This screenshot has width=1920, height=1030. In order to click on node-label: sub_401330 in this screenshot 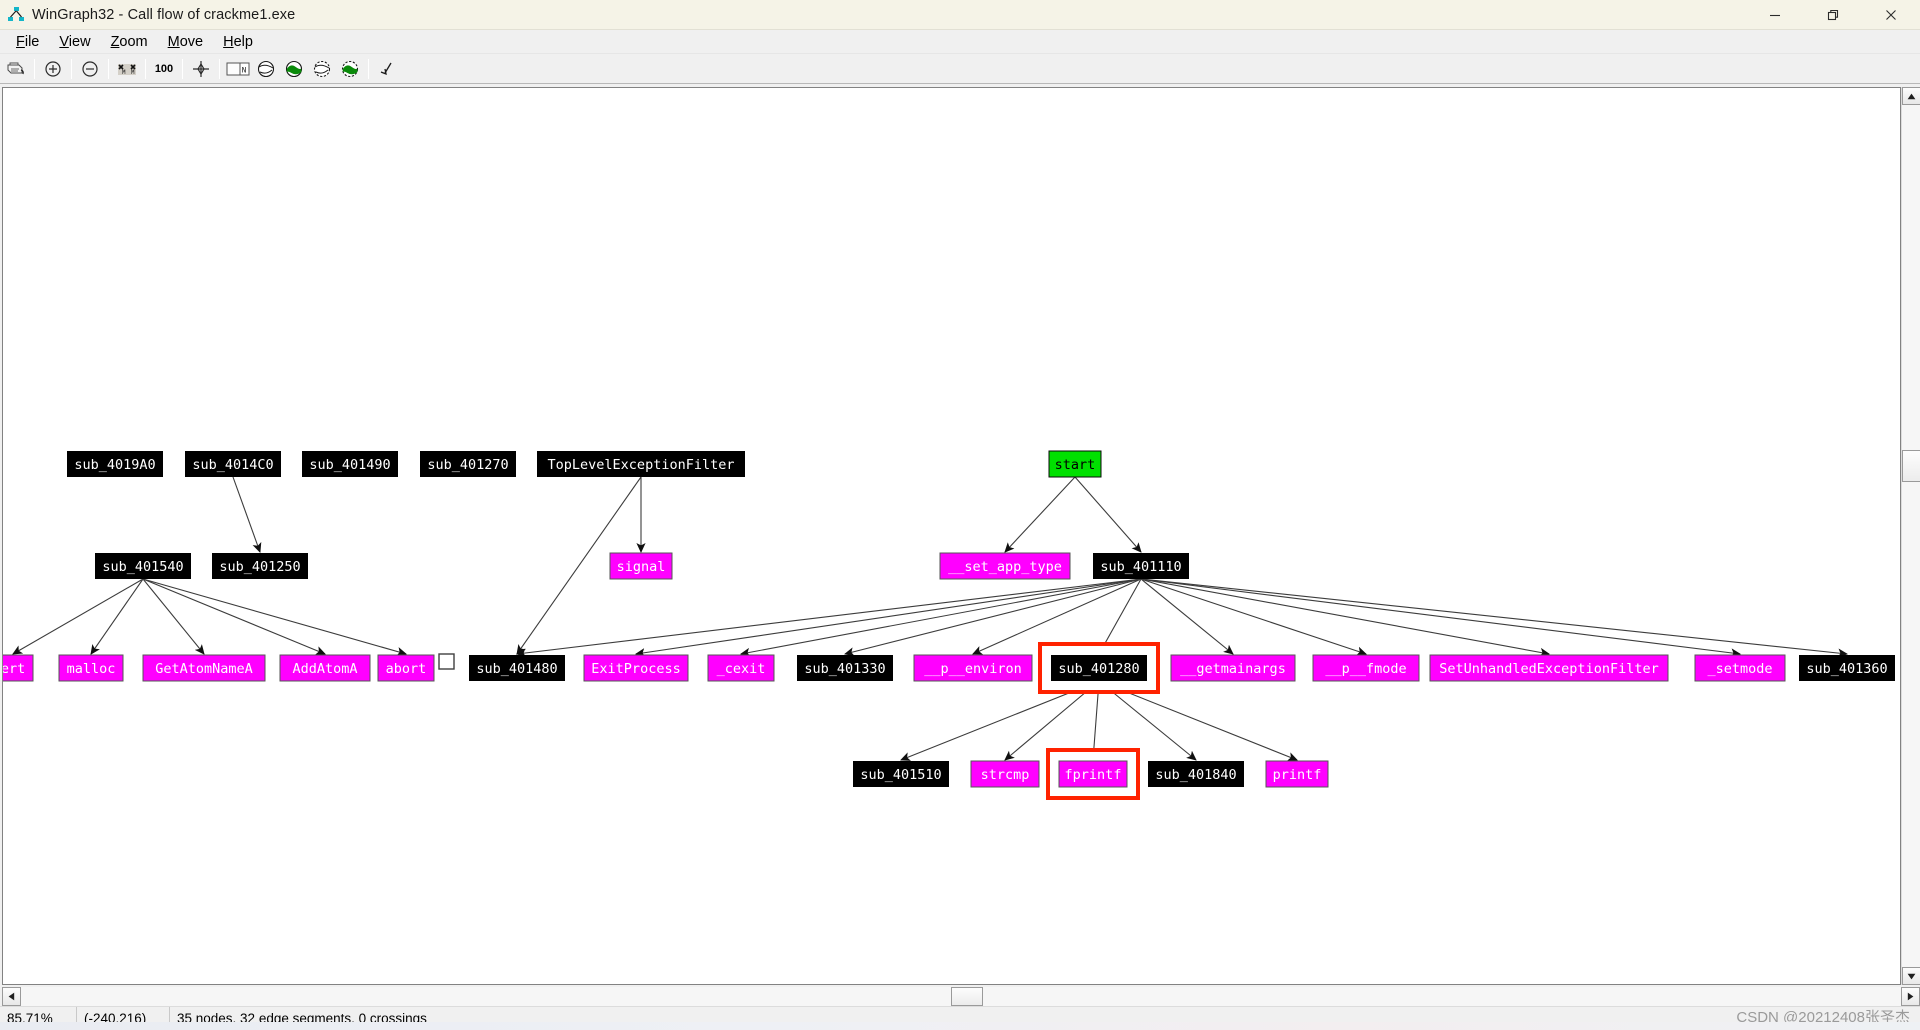, I will do `click(844, 669)`.